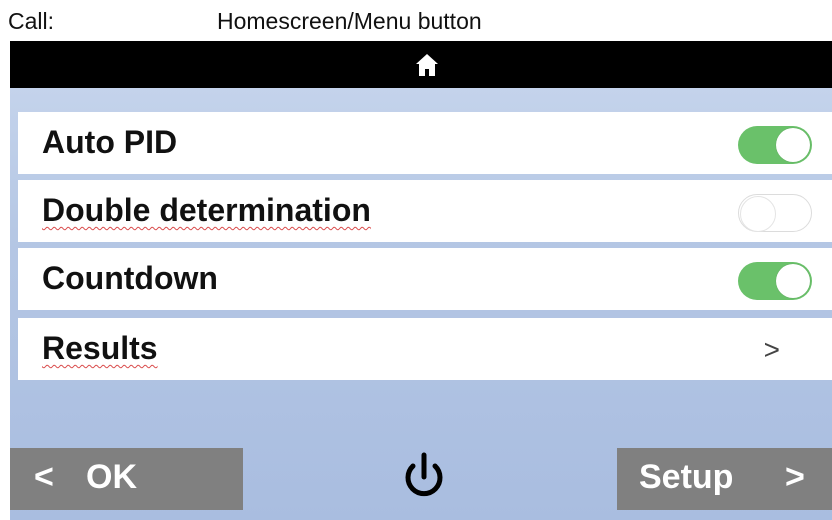  What do you see at coordinates (349, 21) in the screenshot?
I see `caption-value: Homescreen/Menu button` at bounding box center [349, 21].